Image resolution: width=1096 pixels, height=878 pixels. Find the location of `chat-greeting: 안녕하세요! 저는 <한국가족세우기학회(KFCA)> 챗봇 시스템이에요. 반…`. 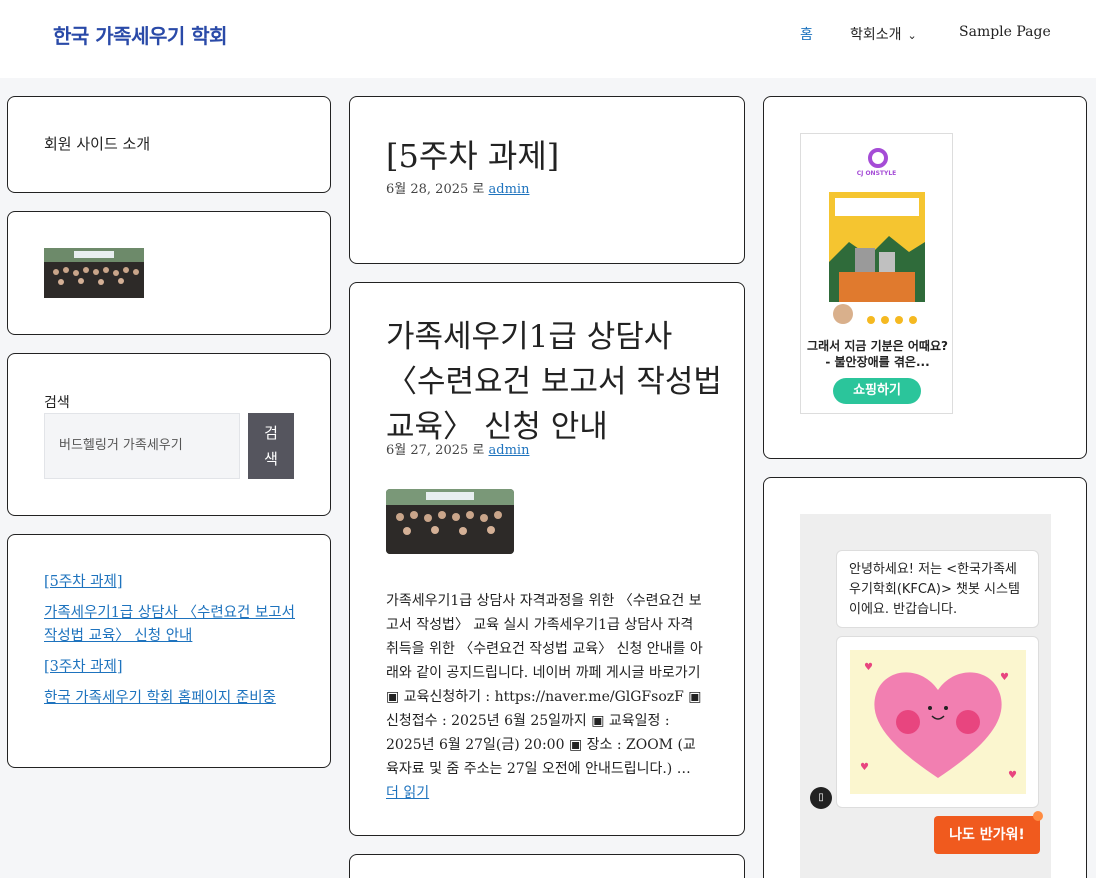

chat-greeting: 안녕하세요! 저는 <한국가족세우기학회(KFCA)> 챗봇 시스템이에요. 반… is located at coordinates (937, 589).